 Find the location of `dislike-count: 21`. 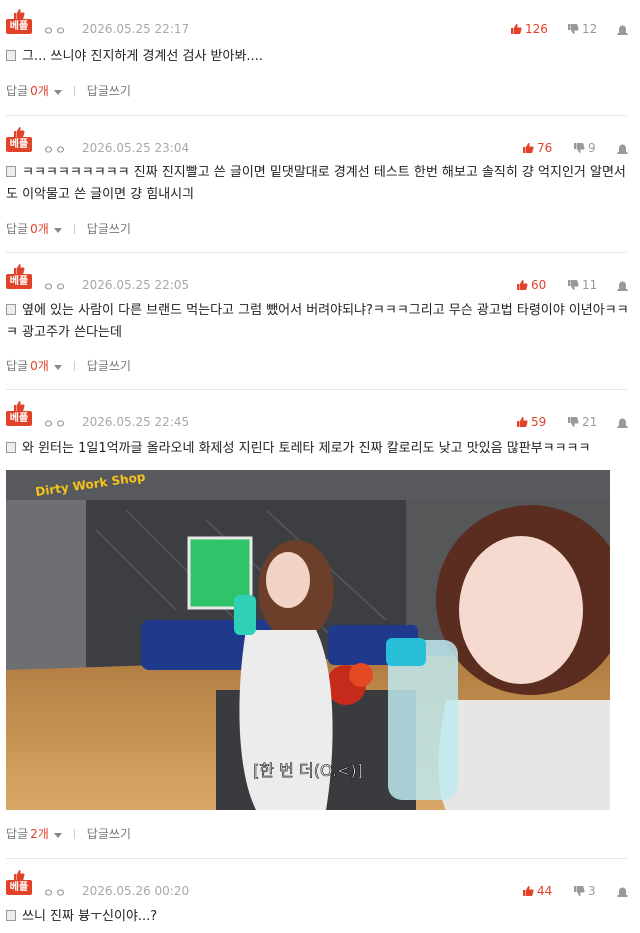

dislike-count: 21 is located at coordinates (590, 422).